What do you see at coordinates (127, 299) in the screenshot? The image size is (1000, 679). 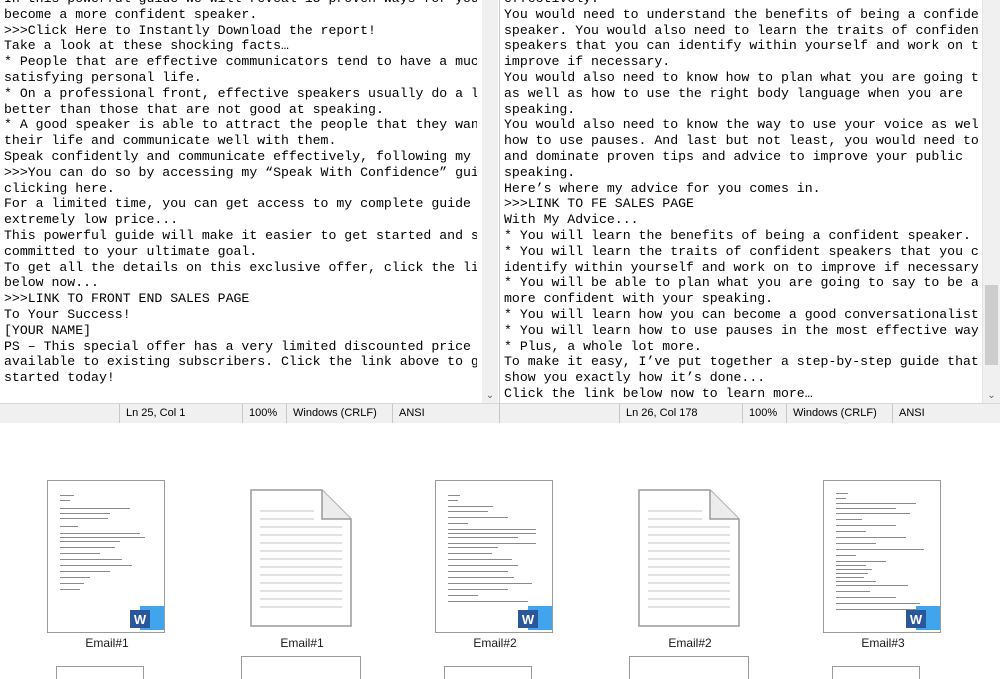 I see `text-line: >>>LINK TO FRONT END SALES PAGE` at bounding box center [127, 299].